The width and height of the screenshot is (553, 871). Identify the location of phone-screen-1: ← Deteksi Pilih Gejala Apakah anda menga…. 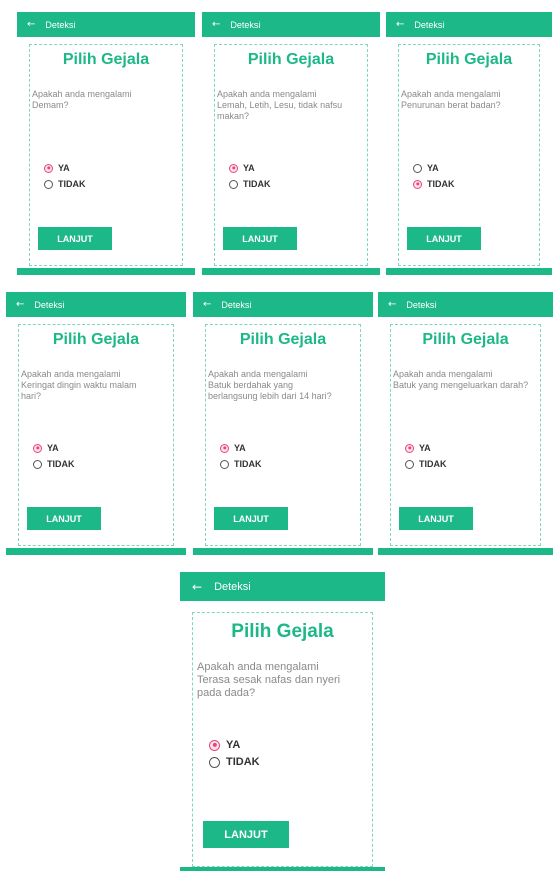
(106, 143).